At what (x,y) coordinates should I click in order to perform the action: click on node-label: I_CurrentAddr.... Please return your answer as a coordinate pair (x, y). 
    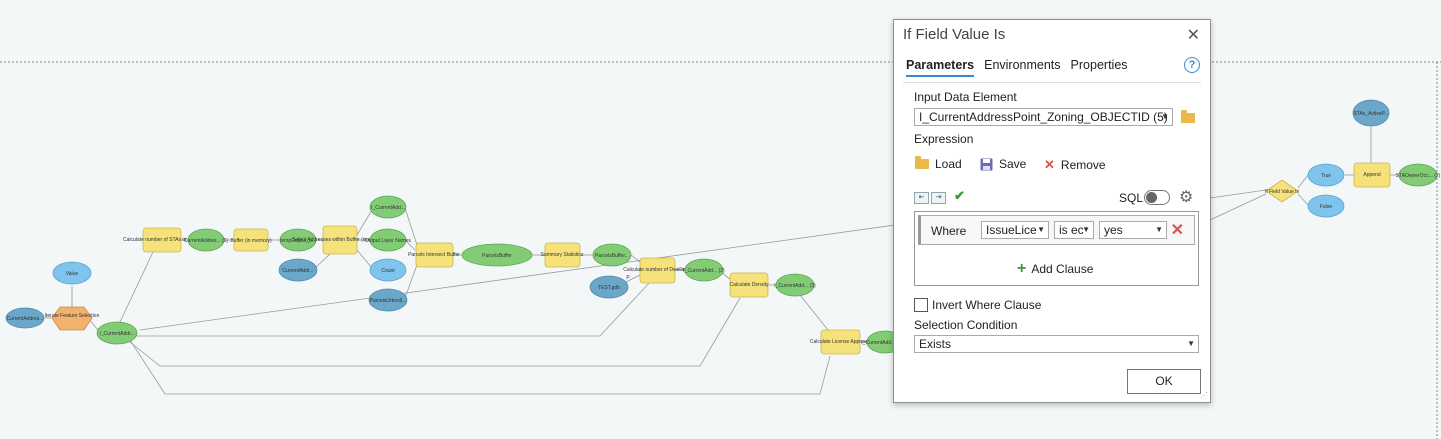
    Looking at the image, I should click on (116, 334).